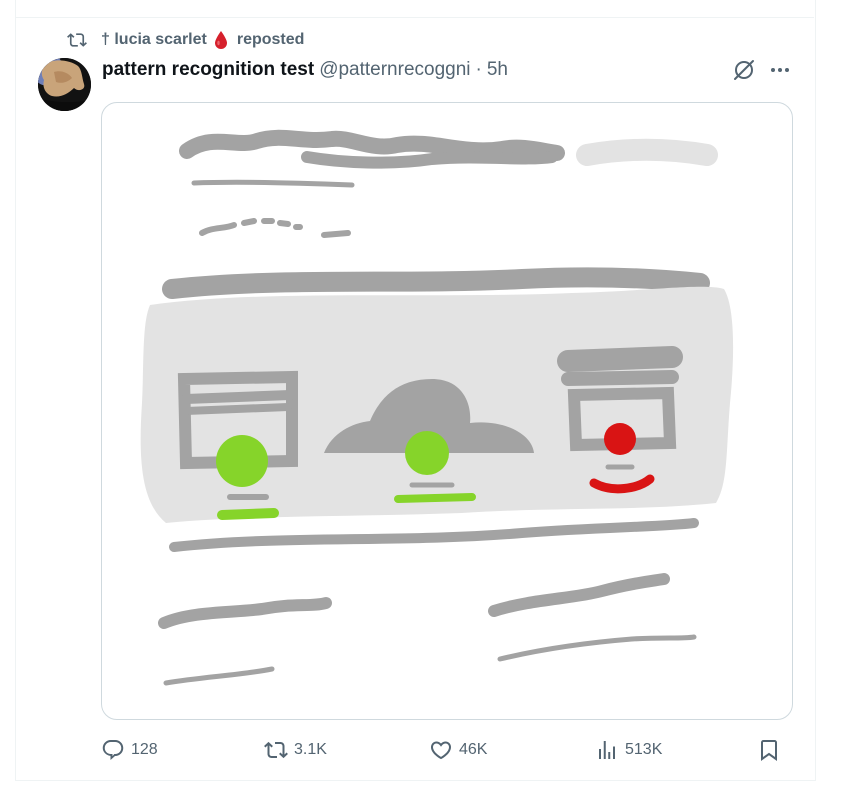 Image resolution: width=866 pixels, height=789 pixels. What do you see at coordinates (434, 535) in the screenshot?
I see `scribble-divider-bottom` at bounding box center [434, 535].